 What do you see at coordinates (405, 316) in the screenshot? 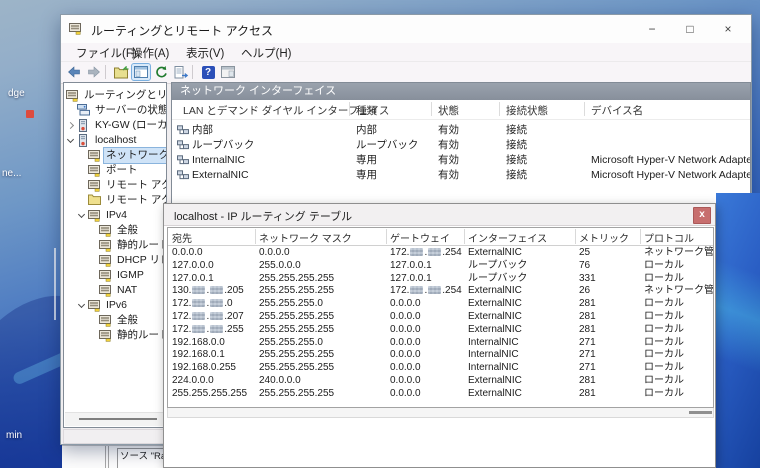
I see `route-cell: 0.0.0.0` at bounding box center [405, 316].